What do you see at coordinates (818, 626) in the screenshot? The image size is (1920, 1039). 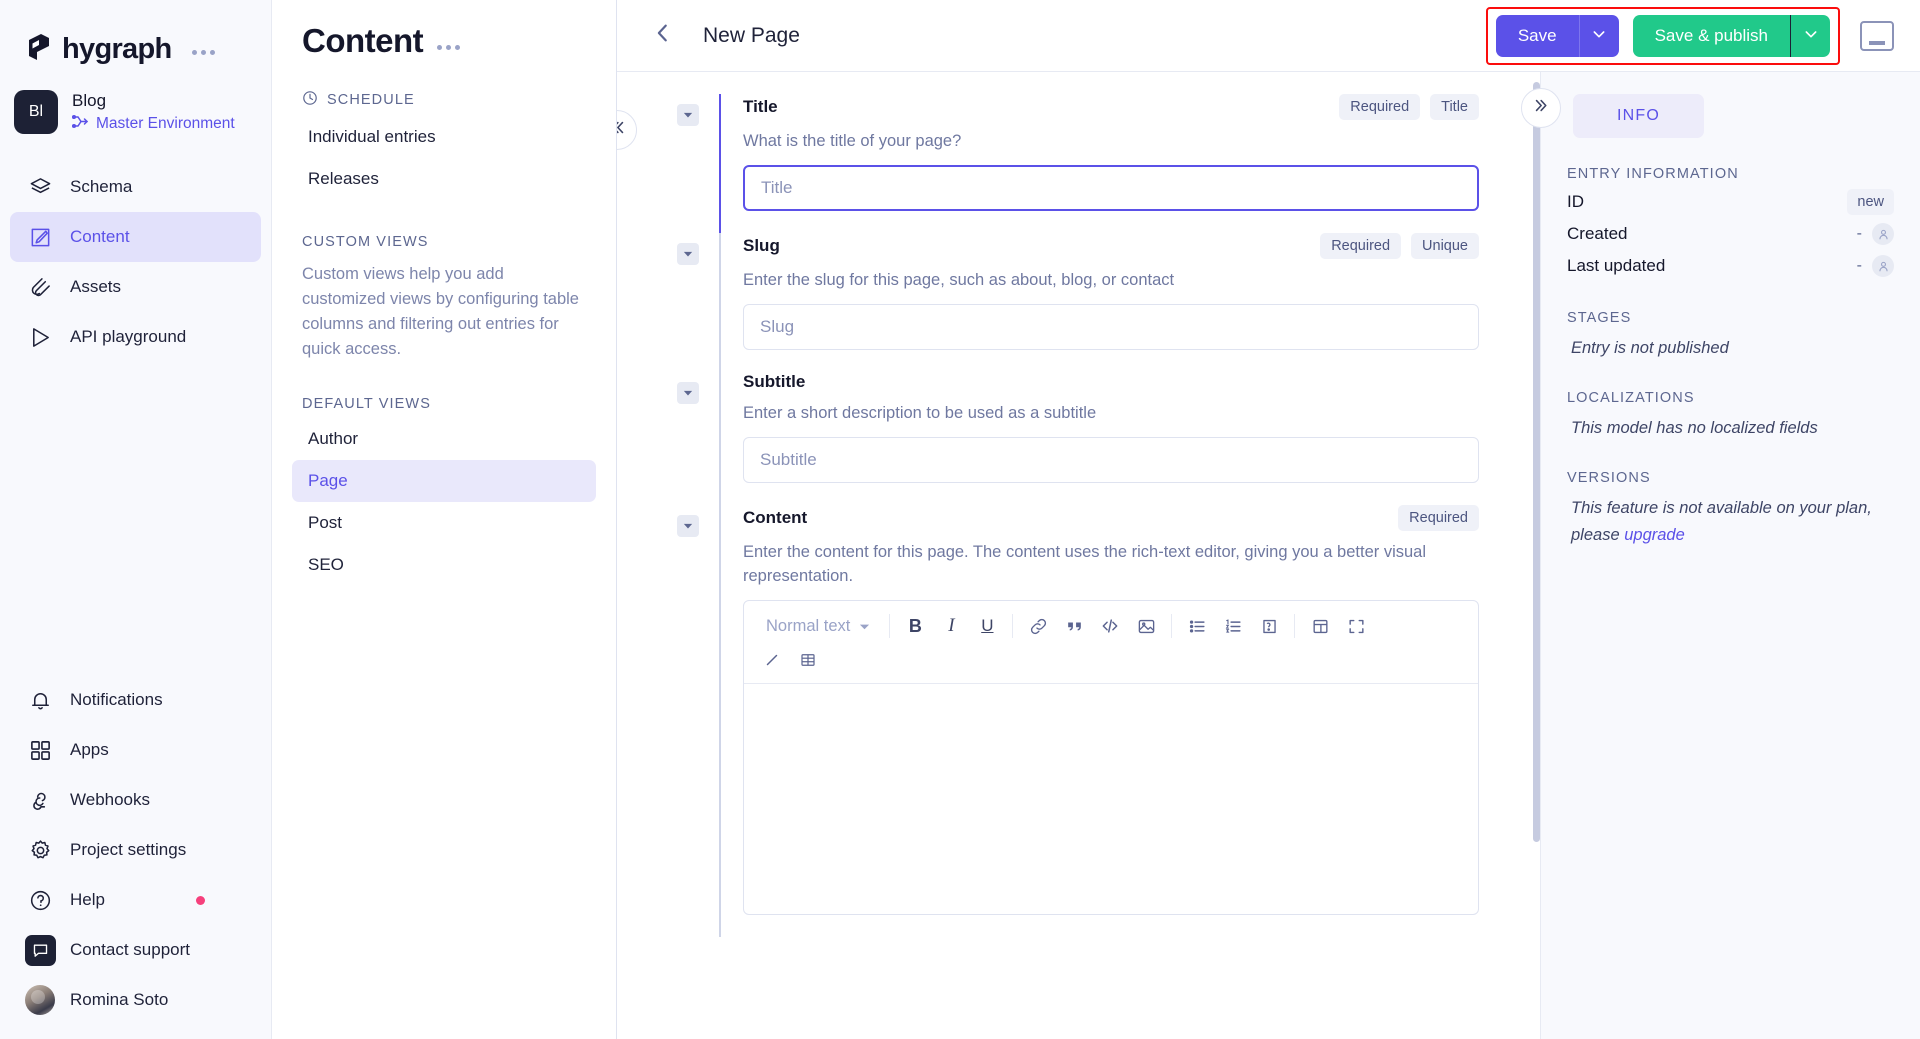 I see `text-style-select: Normal text` at bounding box center [818, 626].